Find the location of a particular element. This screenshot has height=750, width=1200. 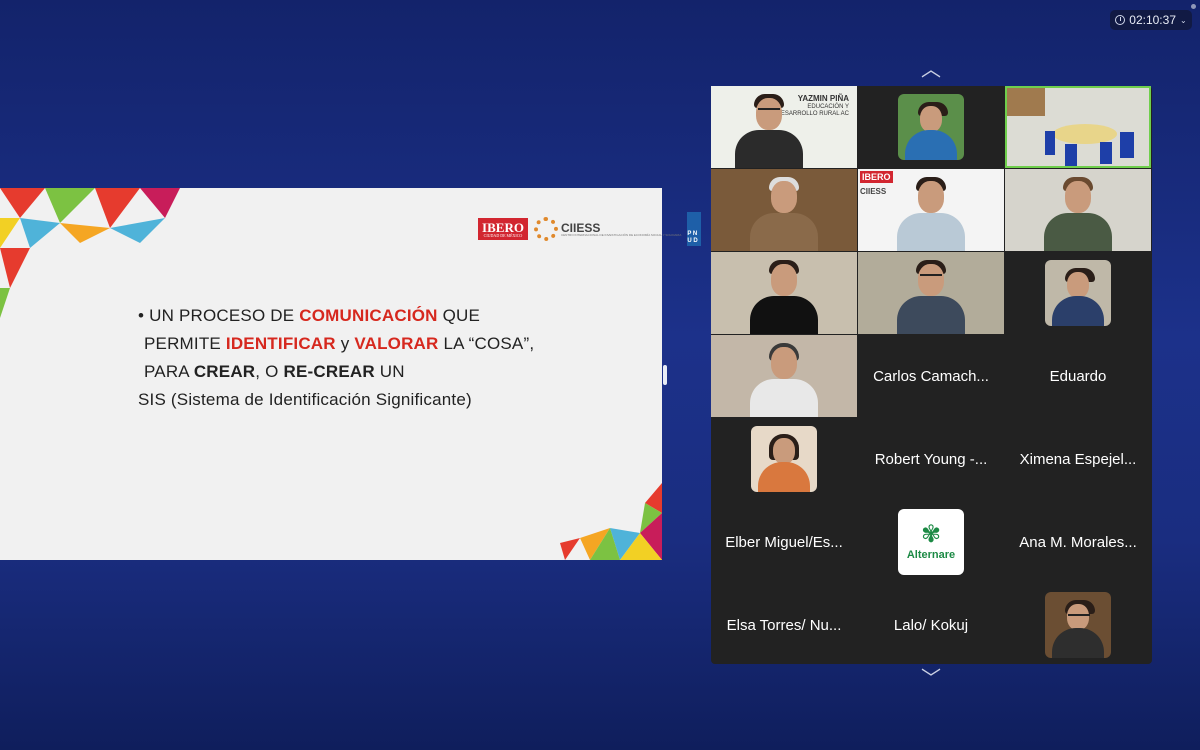

video-tile-man-glasses is located at coordinates (931, 293).